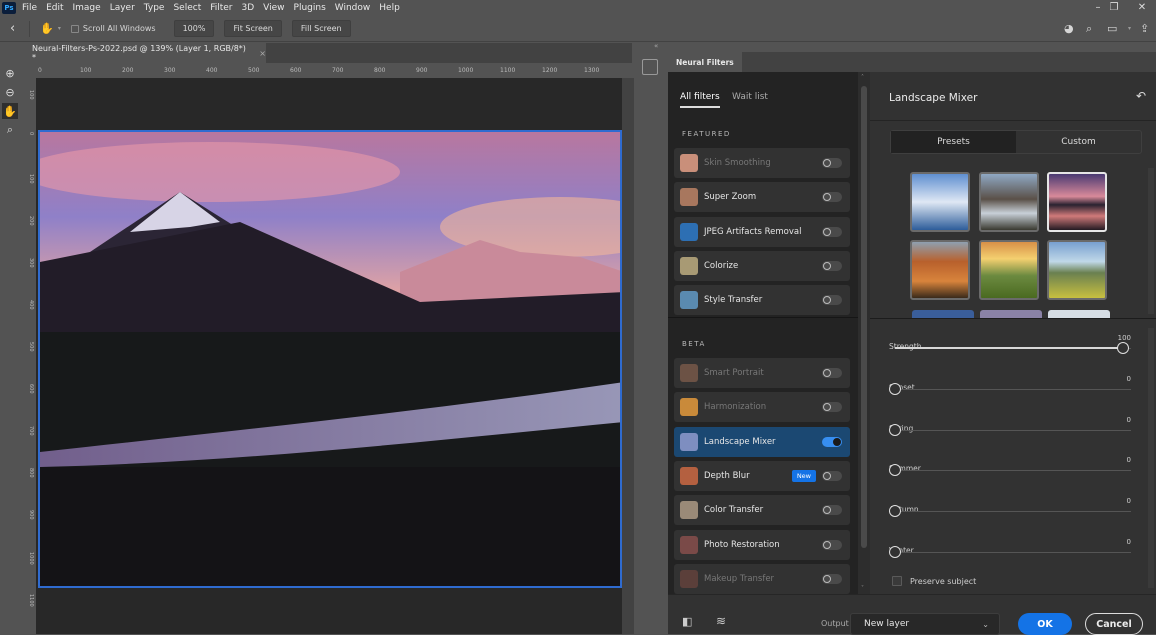 This screenshot has width=1156, height=635. Describe the element at coordinates (687, 621) in the screenshot. I see `compare-icon: ◧` at that location.